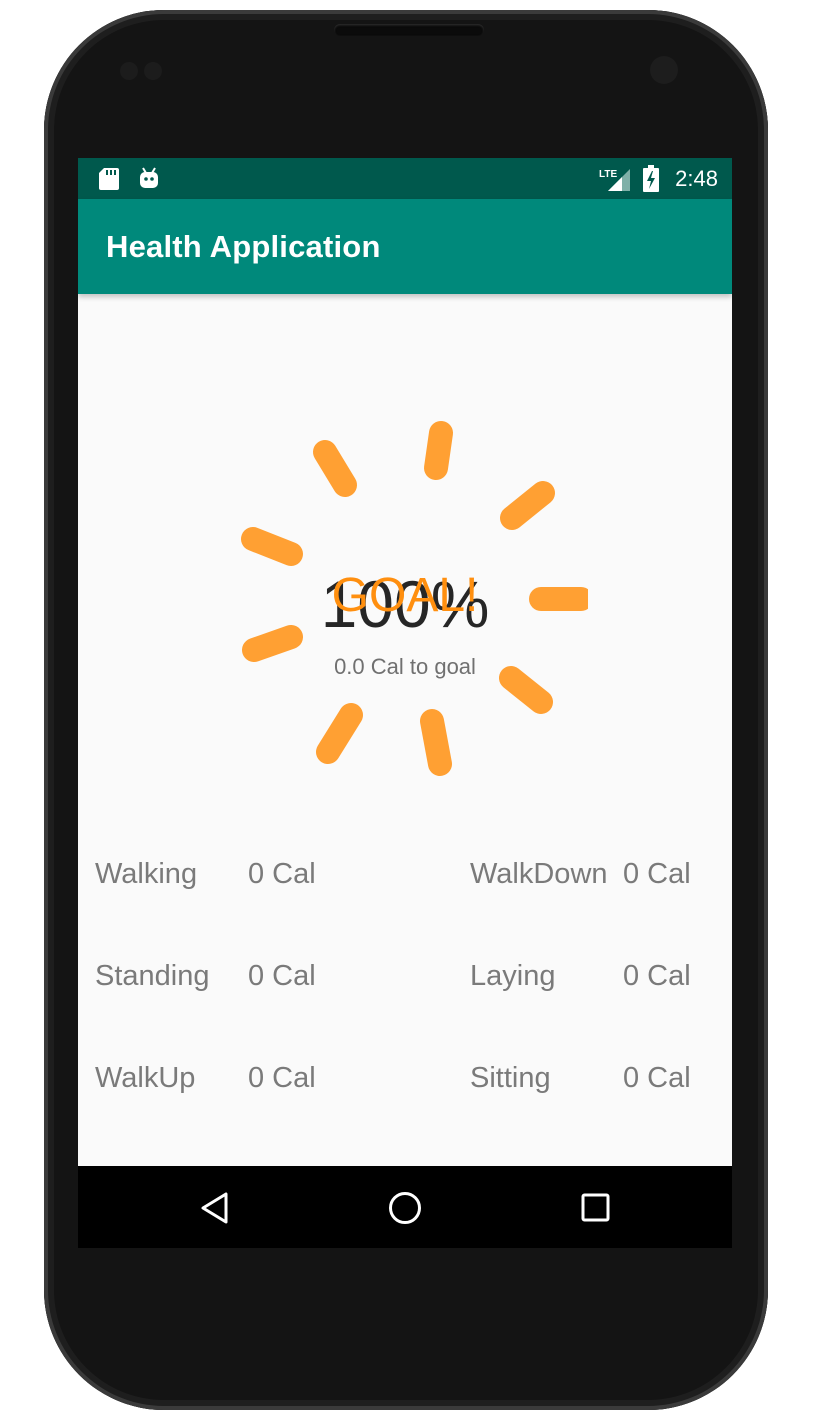 This screenshot has width=814, height=1426. I want to click on lte-signal-icon: LTE, so click(614, 180).